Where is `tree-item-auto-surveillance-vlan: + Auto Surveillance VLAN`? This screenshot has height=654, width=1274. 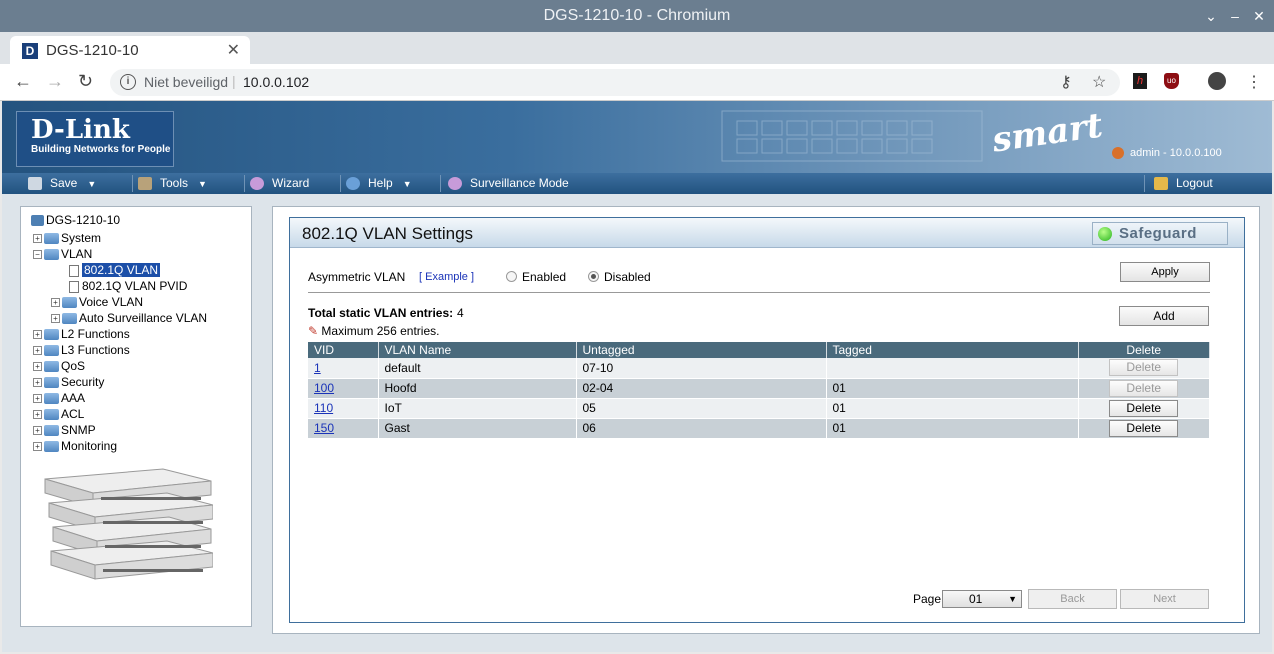
tree-item-auto-surveillance-vlan: + Auto Surveillance VLAN is located at coordinates (129, 318).